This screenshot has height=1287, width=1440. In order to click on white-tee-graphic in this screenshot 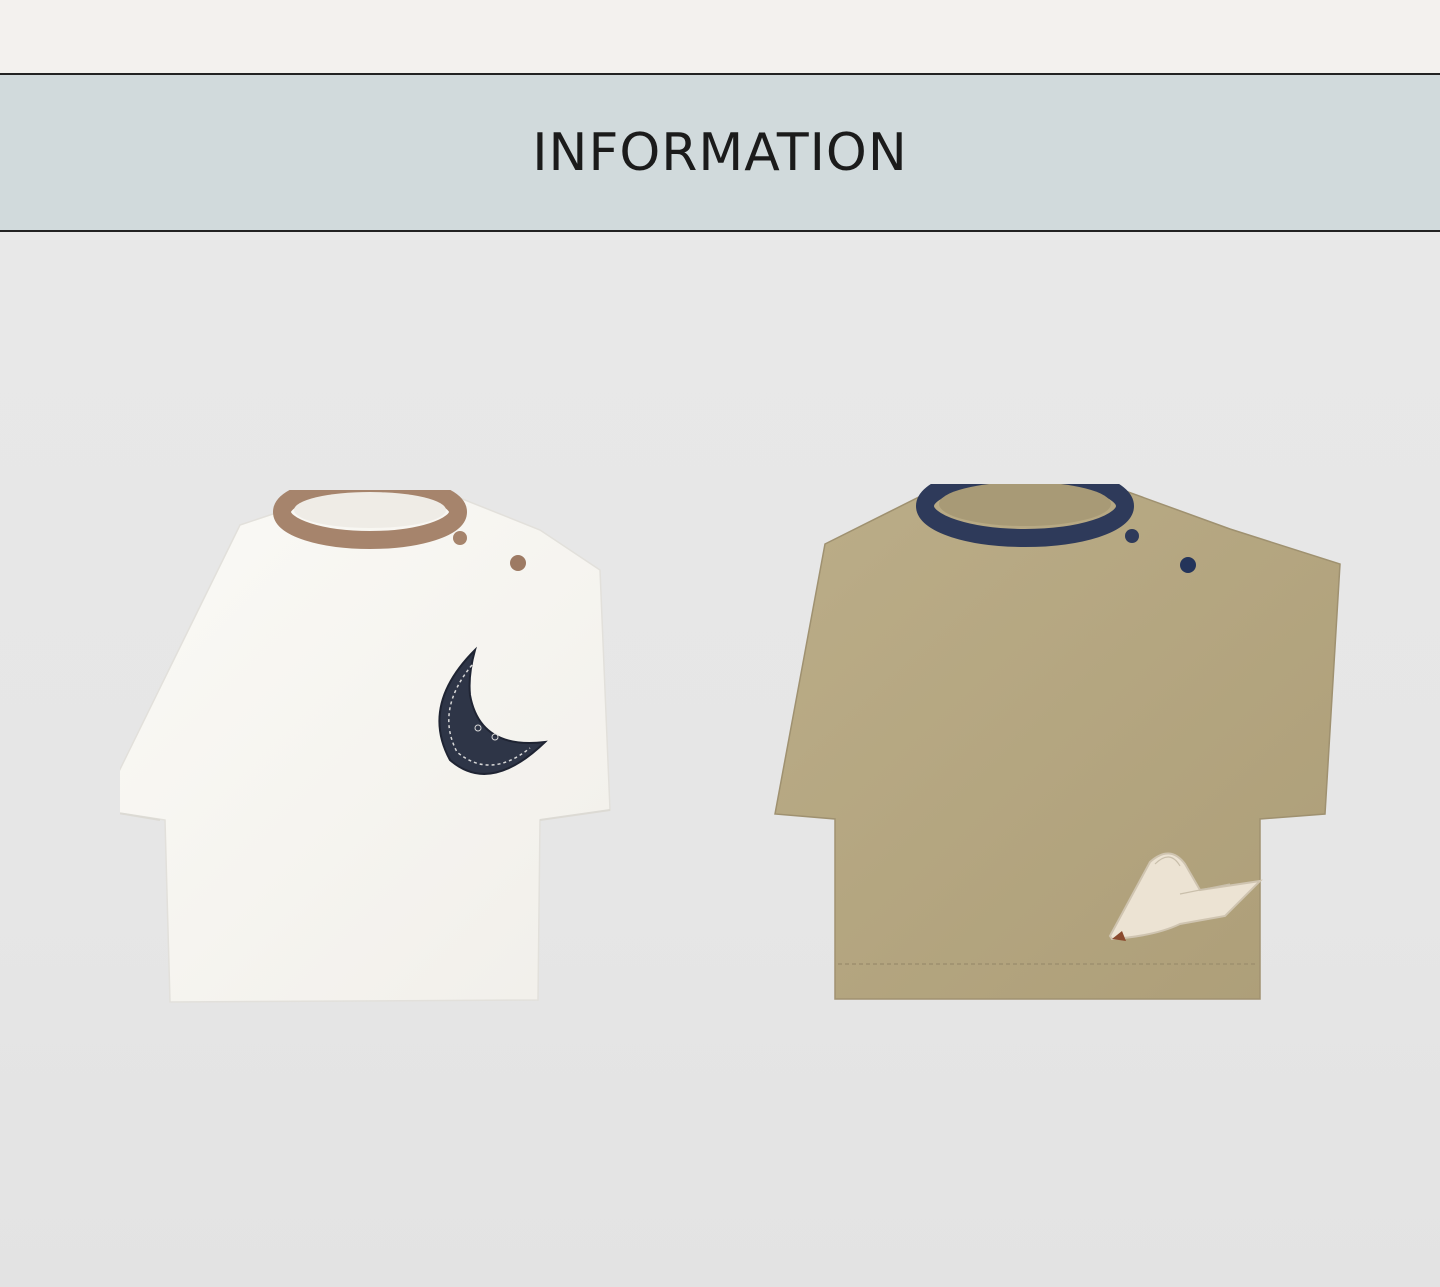, I will do `click(365, 746)`.